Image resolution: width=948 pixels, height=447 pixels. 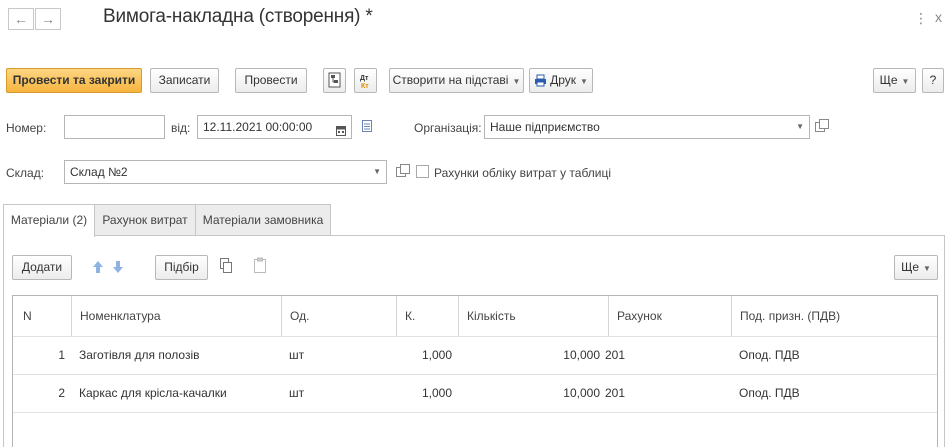 What do you see at coordinates (42, 316) in the screenshot?
I see `column-header-n: N` at bounding box center [42, 316].